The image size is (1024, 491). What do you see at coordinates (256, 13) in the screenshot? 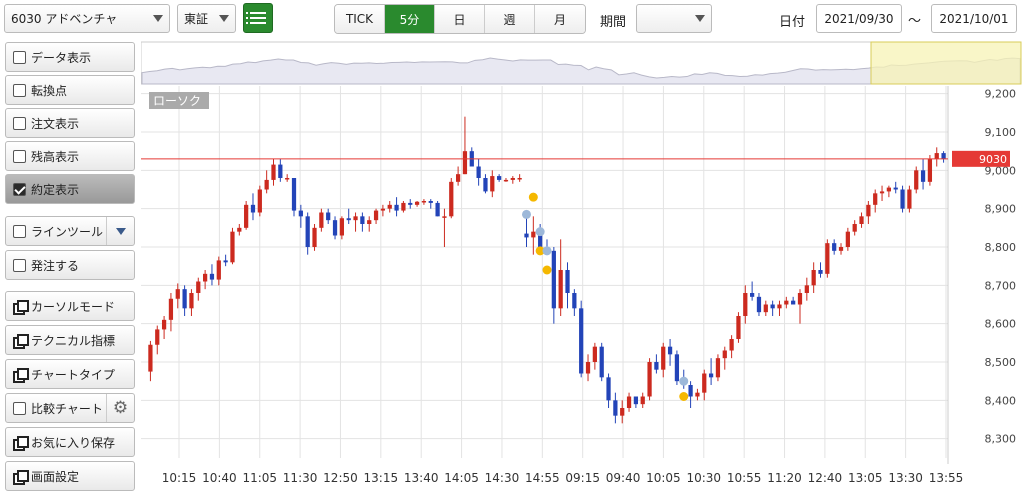
I see `list-icon` at bounding box center [256, 13].